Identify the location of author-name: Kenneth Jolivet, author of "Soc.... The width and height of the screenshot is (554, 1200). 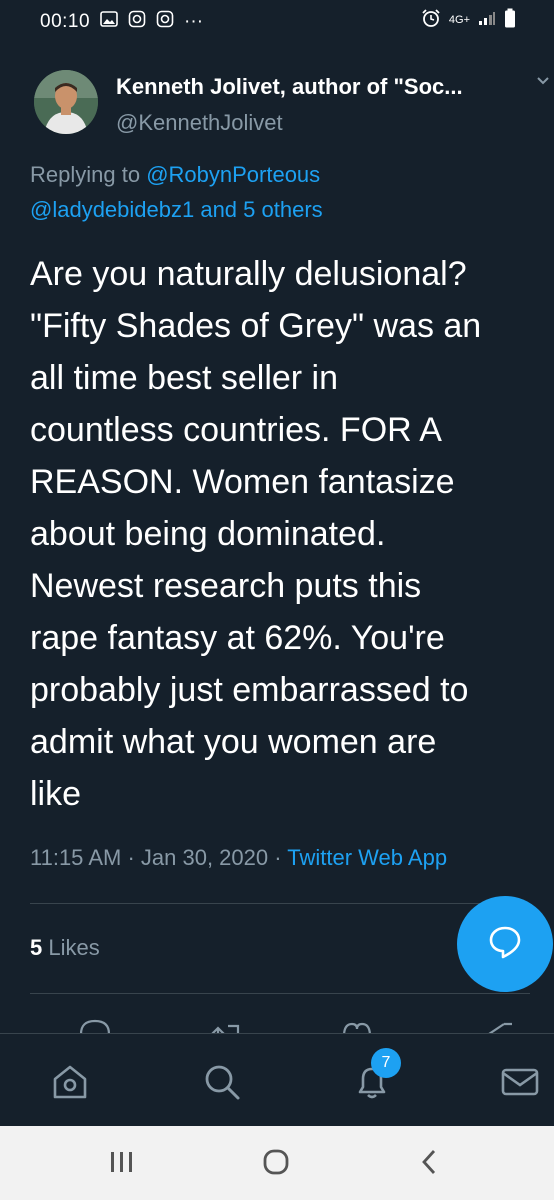
(289, 87).